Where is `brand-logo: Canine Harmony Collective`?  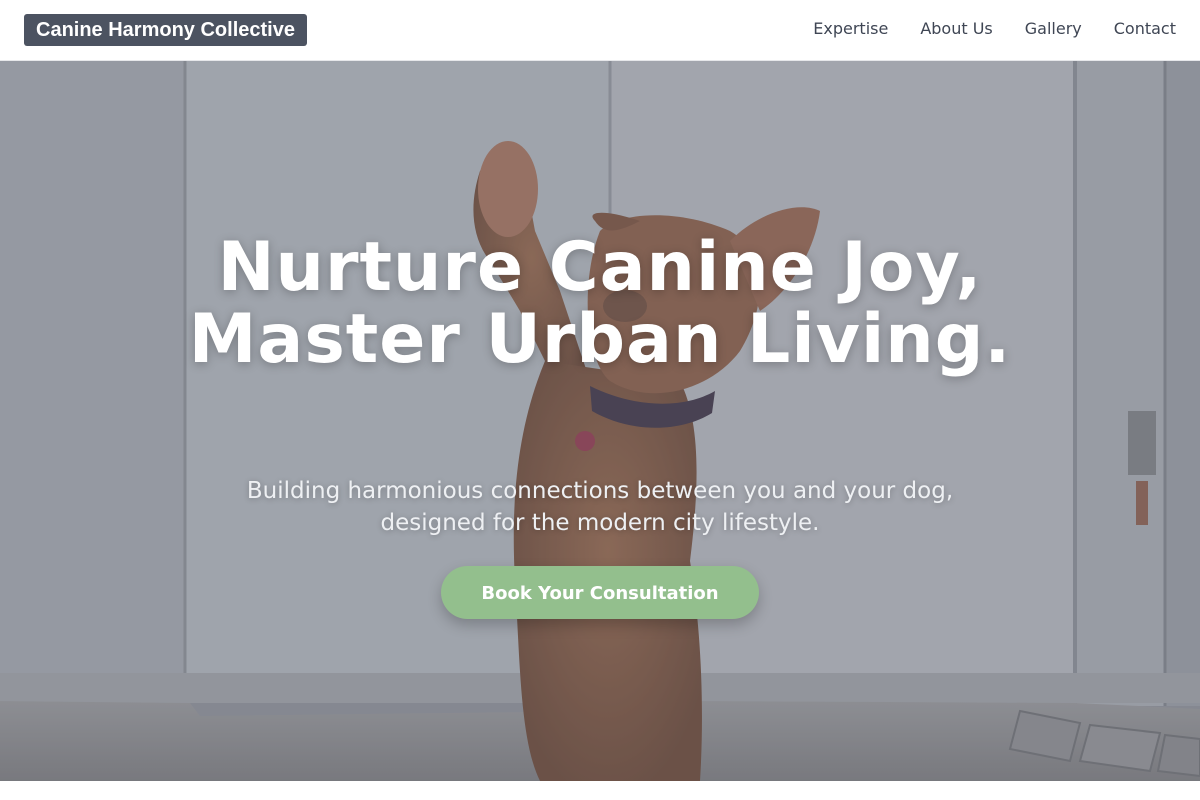 brand-logo: Canine Harmony Collective is located at coordinates (165, 30).